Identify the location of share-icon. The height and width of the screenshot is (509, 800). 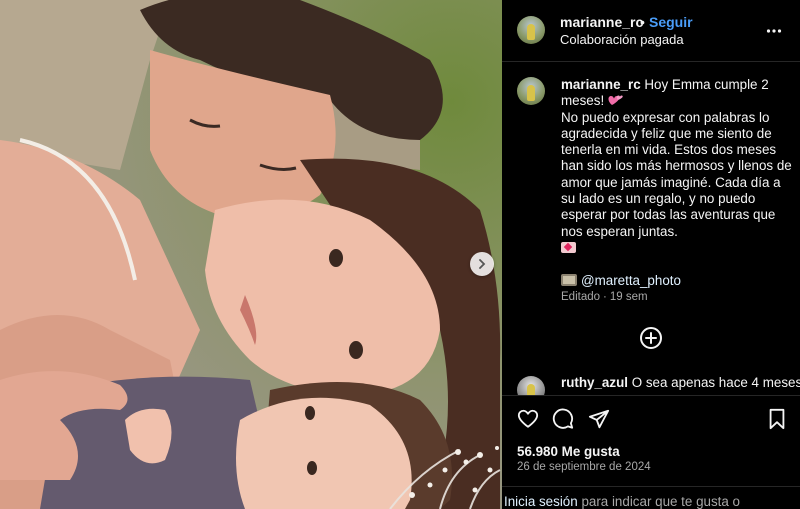
(599, 419).